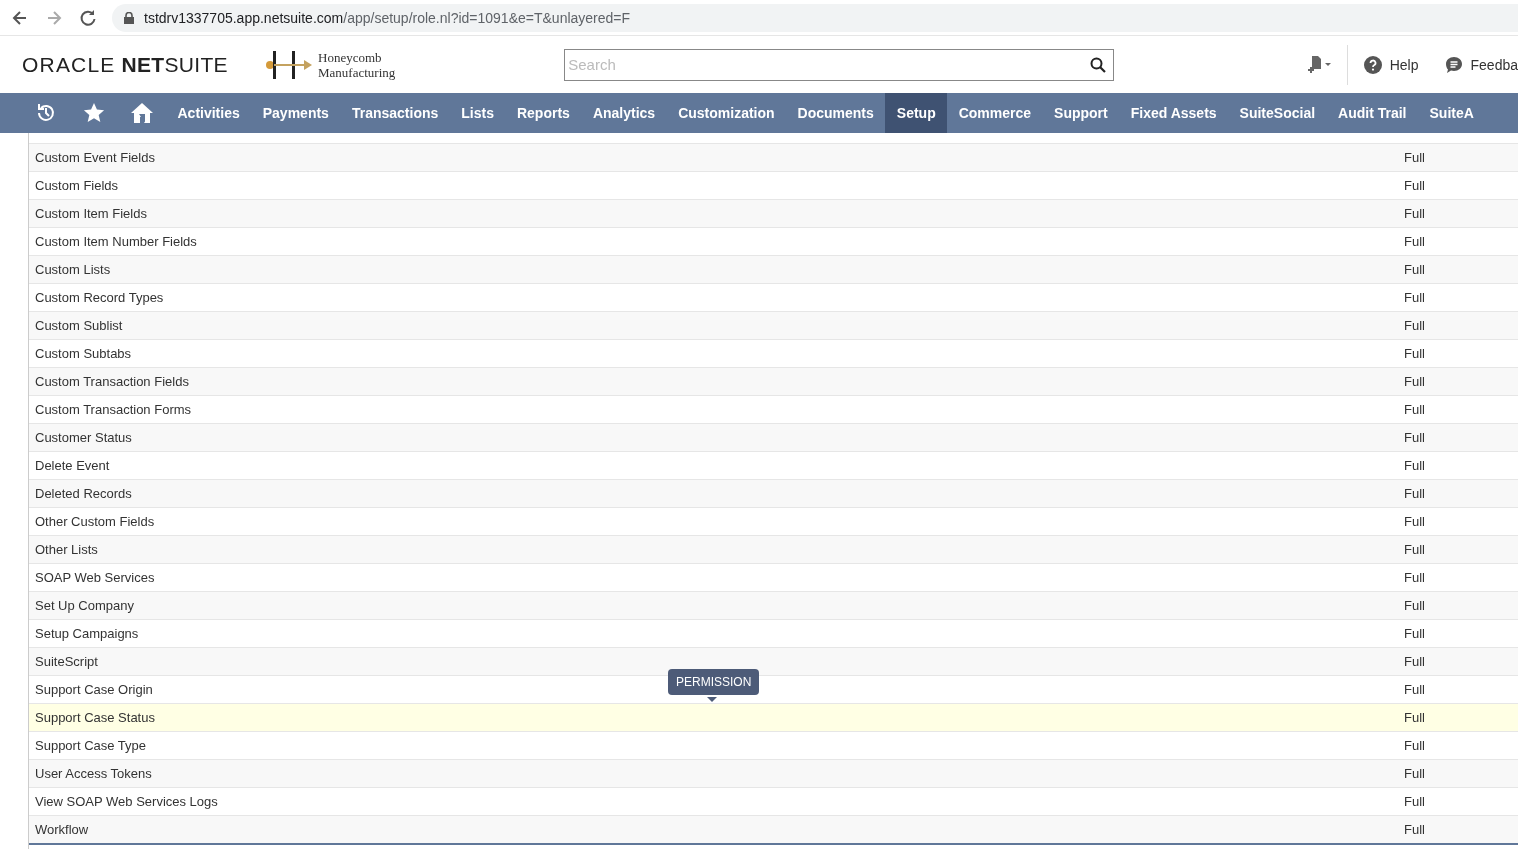  What do you see at coordinates (72, 465) in the screenshot?
I see `permission-name: Delete Event` at bounding box center [72, 465].